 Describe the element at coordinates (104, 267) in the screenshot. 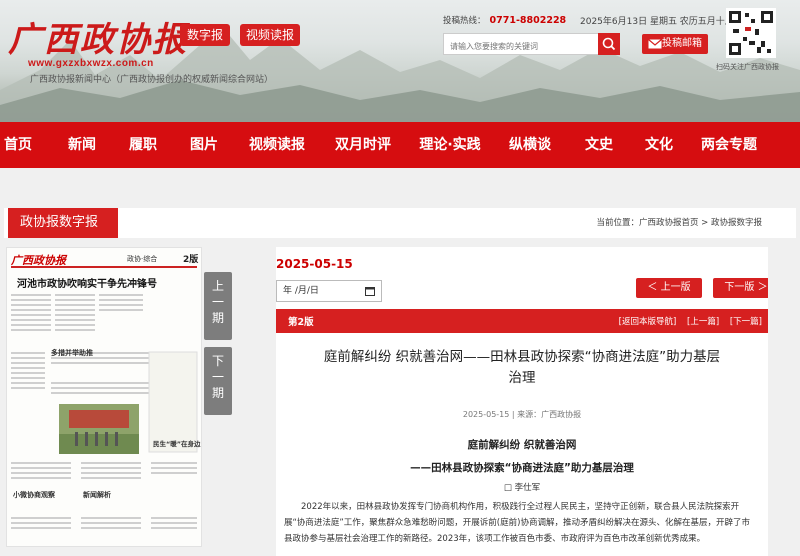

I see `paper-rule` at that location.